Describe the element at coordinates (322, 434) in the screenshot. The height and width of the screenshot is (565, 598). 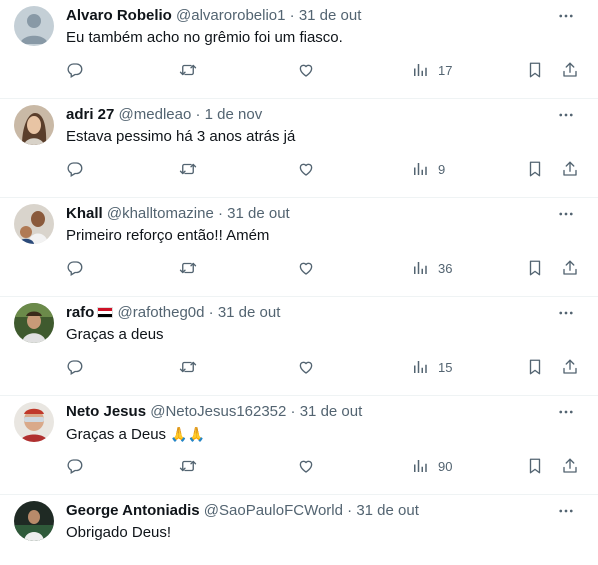
I see `tweet-text: Graças a Deus 🙏🙏` at that location.